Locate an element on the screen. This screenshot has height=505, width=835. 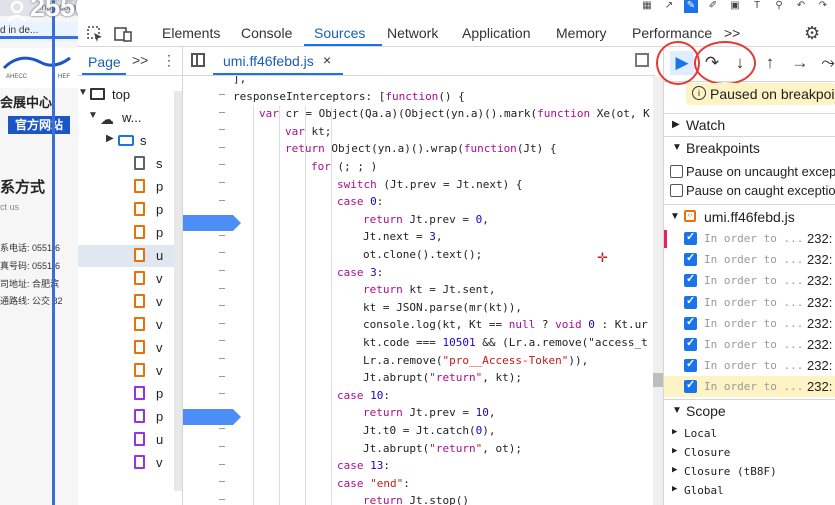
pin-icon: ⚲ is located at coordinates (779, 6).